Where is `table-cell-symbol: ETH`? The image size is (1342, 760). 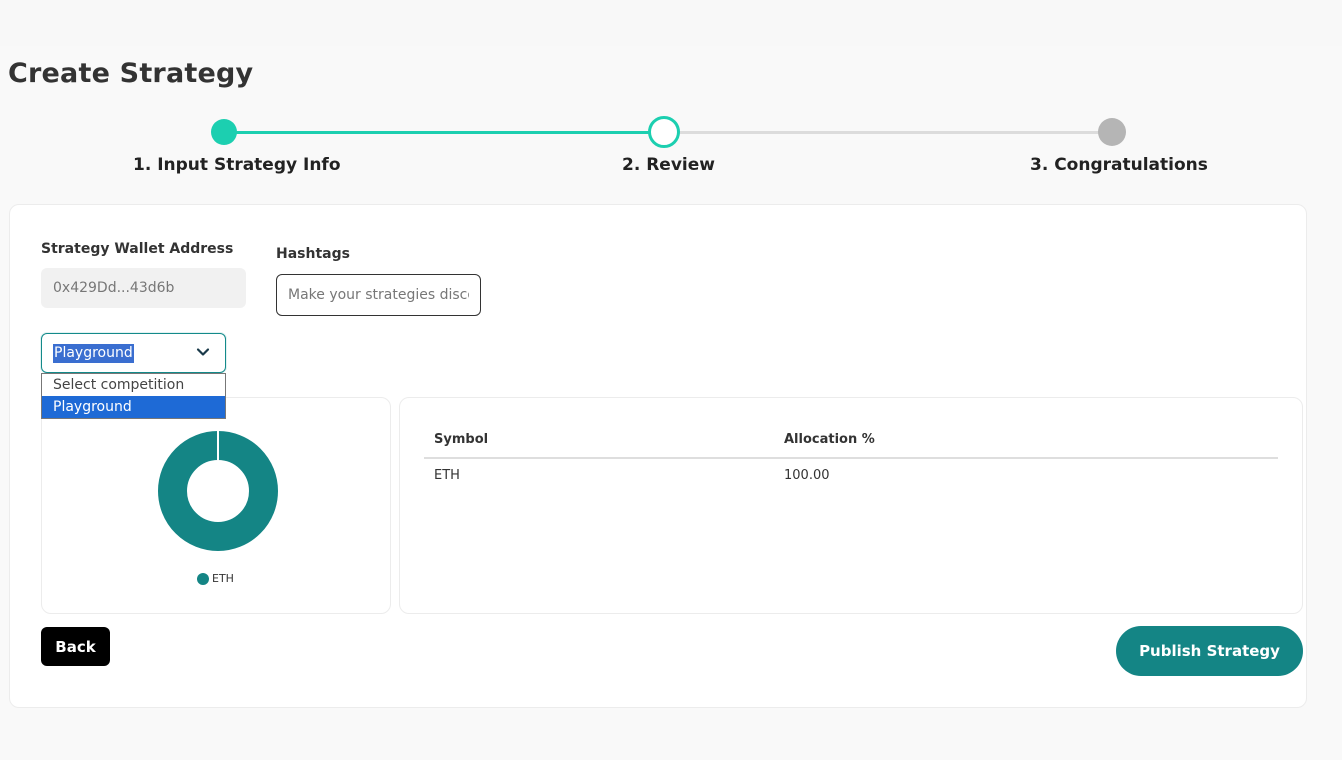 table-cell-symbol: ETH is located at coordinates (447, 475).